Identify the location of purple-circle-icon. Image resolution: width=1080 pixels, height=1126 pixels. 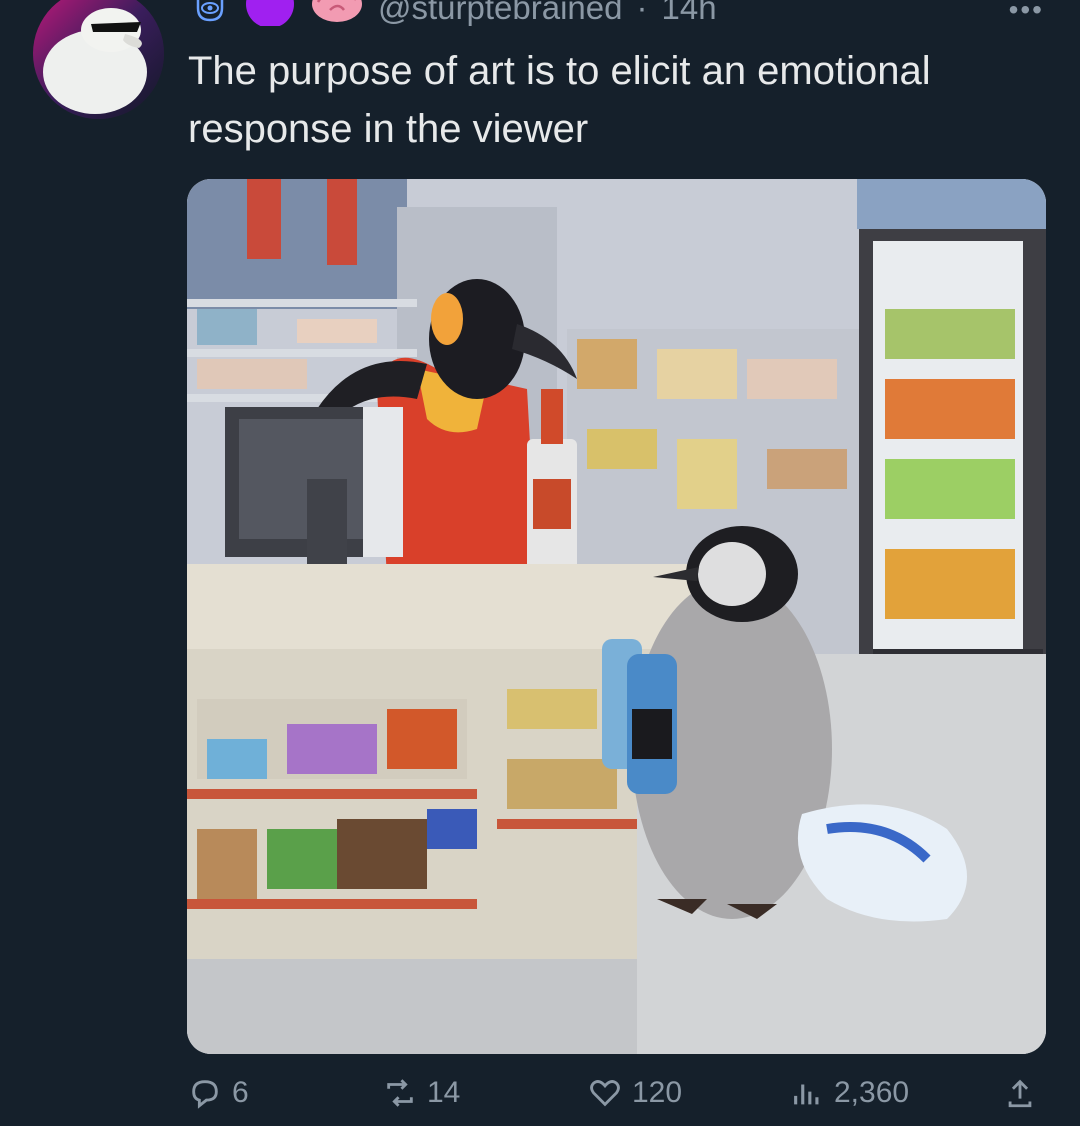
(270, 17).